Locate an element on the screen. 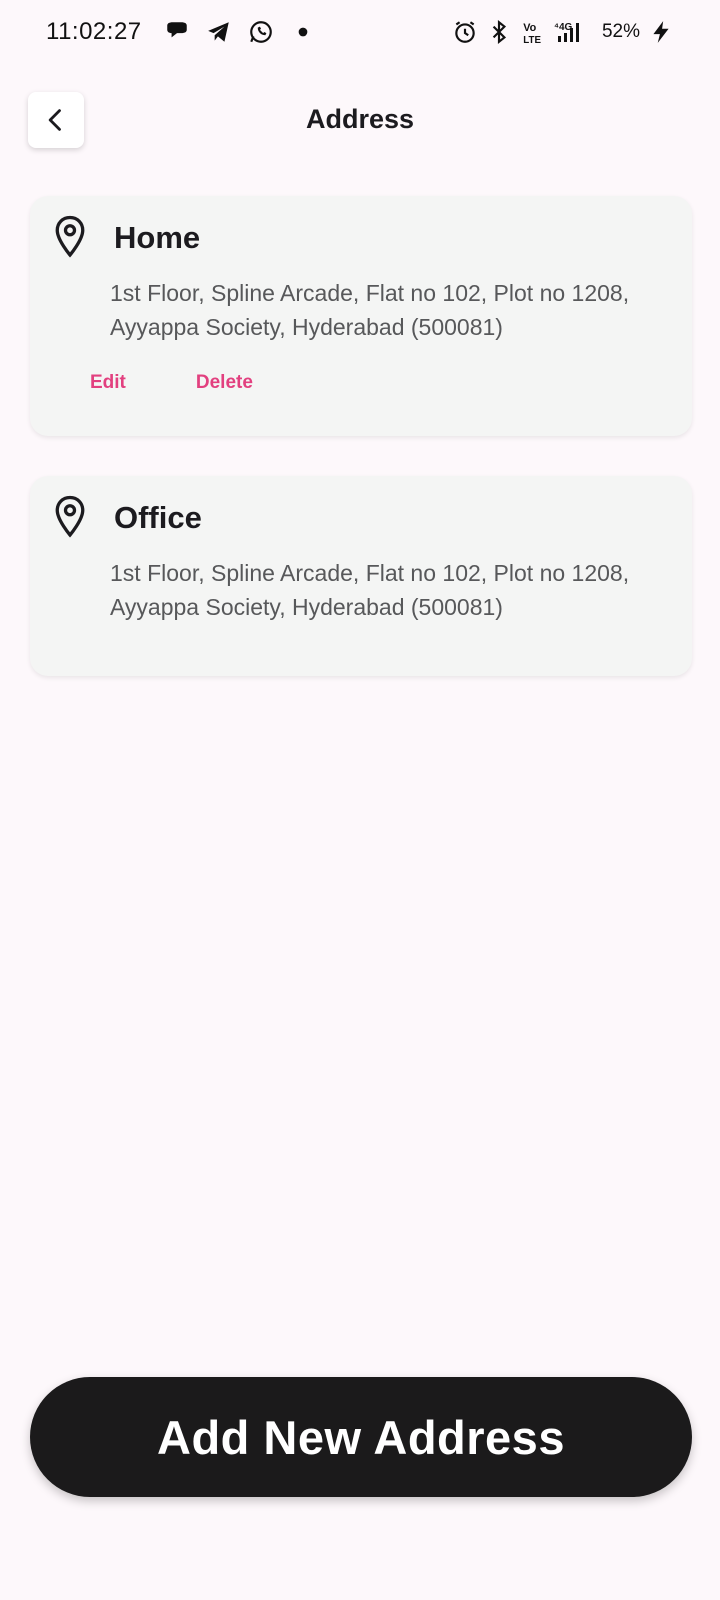 The width and height of the screenshot is (720, 1600). status-left: 11:02:27 is located at coordinates (181, 32).